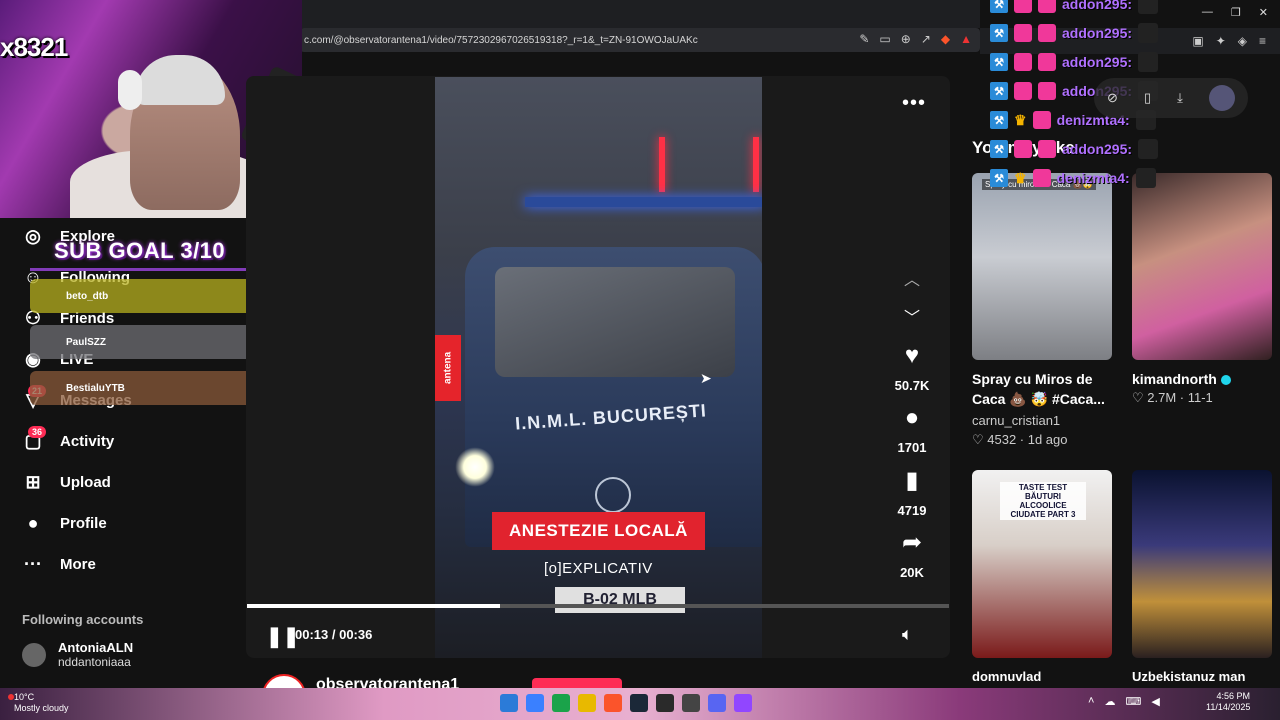  I want to click on wallet-icon: ▣, so click(1197, 41).